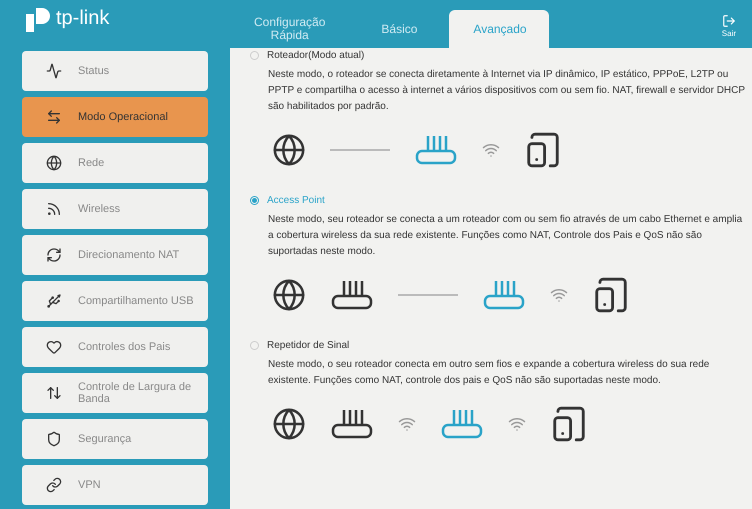 The width and height of the screenshot is (752, 509). What do you see at coordinates (38, 21) in the screenshot?
I see `logo-icon` at bounding box center [38, 21].